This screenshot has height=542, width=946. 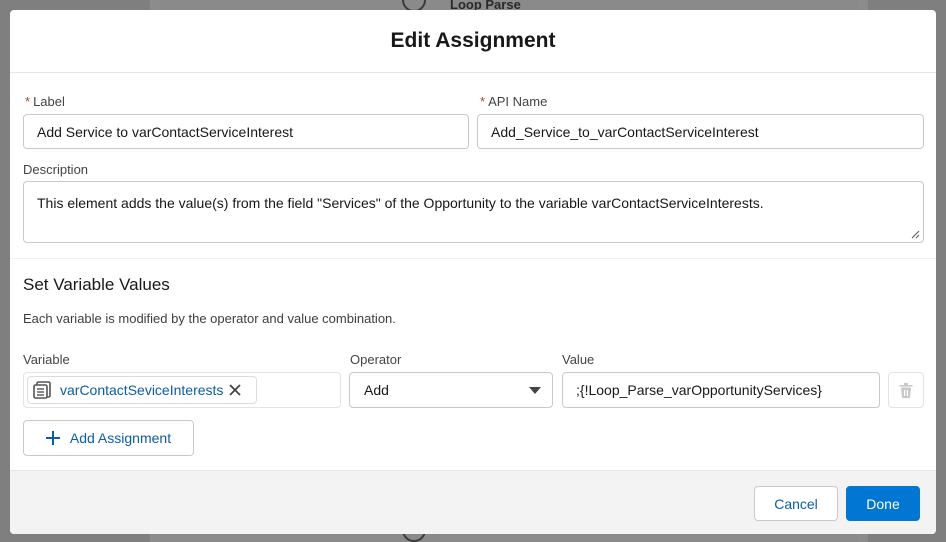 I want to click on variable-column-header: Variable, so click(x=46, y=359).